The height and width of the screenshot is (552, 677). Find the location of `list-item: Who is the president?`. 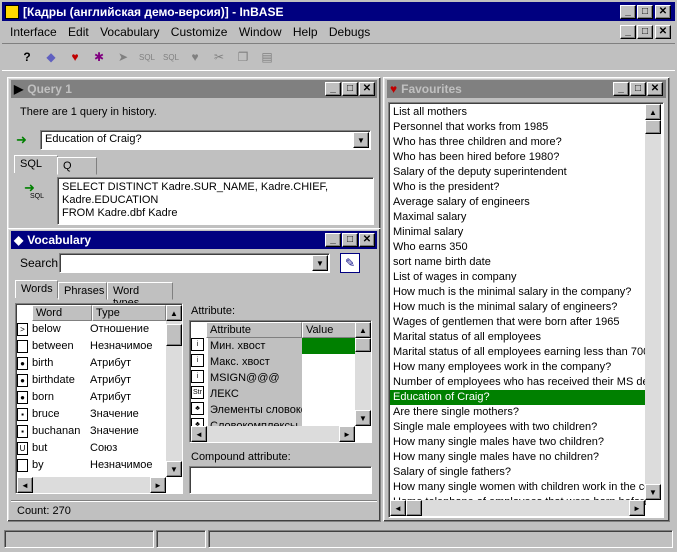

list-item: Who is the president? is located at coordinates (518, 187).